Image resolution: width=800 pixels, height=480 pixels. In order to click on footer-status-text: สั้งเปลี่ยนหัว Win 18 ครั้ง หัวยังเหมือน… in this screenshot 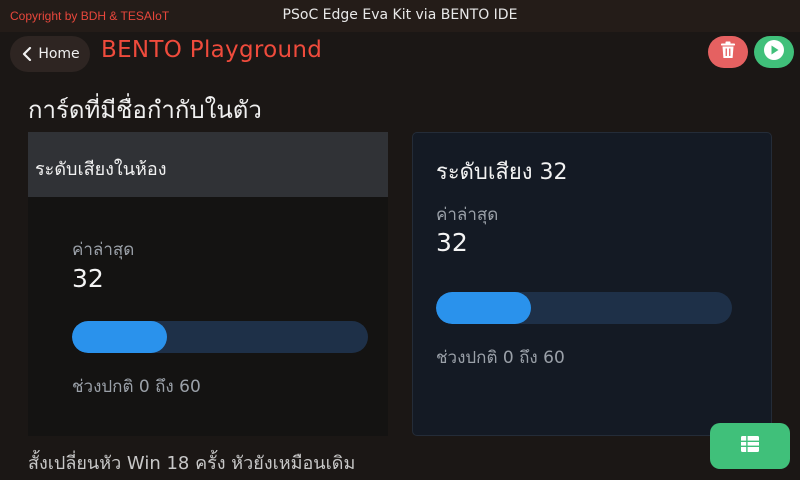, I will do `click(192, 463)`.